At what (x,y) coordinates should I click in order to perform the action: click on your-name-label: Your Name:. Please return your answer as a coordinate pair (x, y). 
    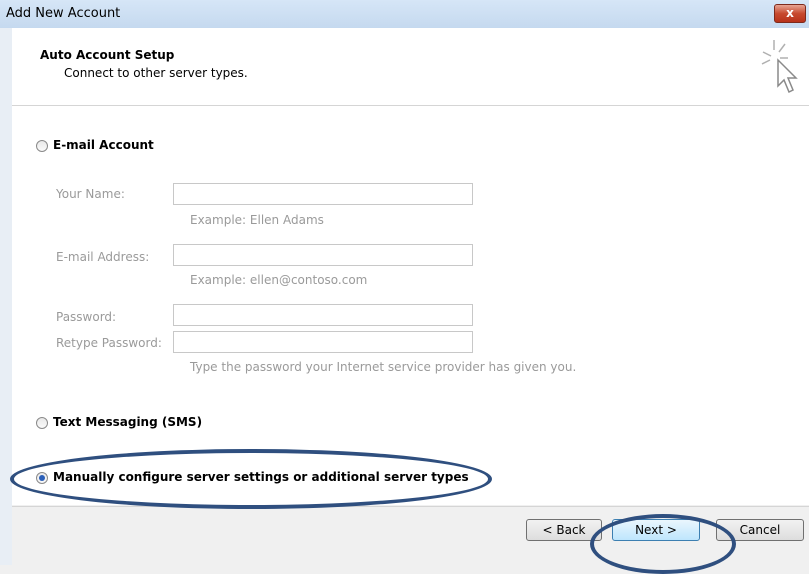
    Looking at the image, I should click on (90, 194).